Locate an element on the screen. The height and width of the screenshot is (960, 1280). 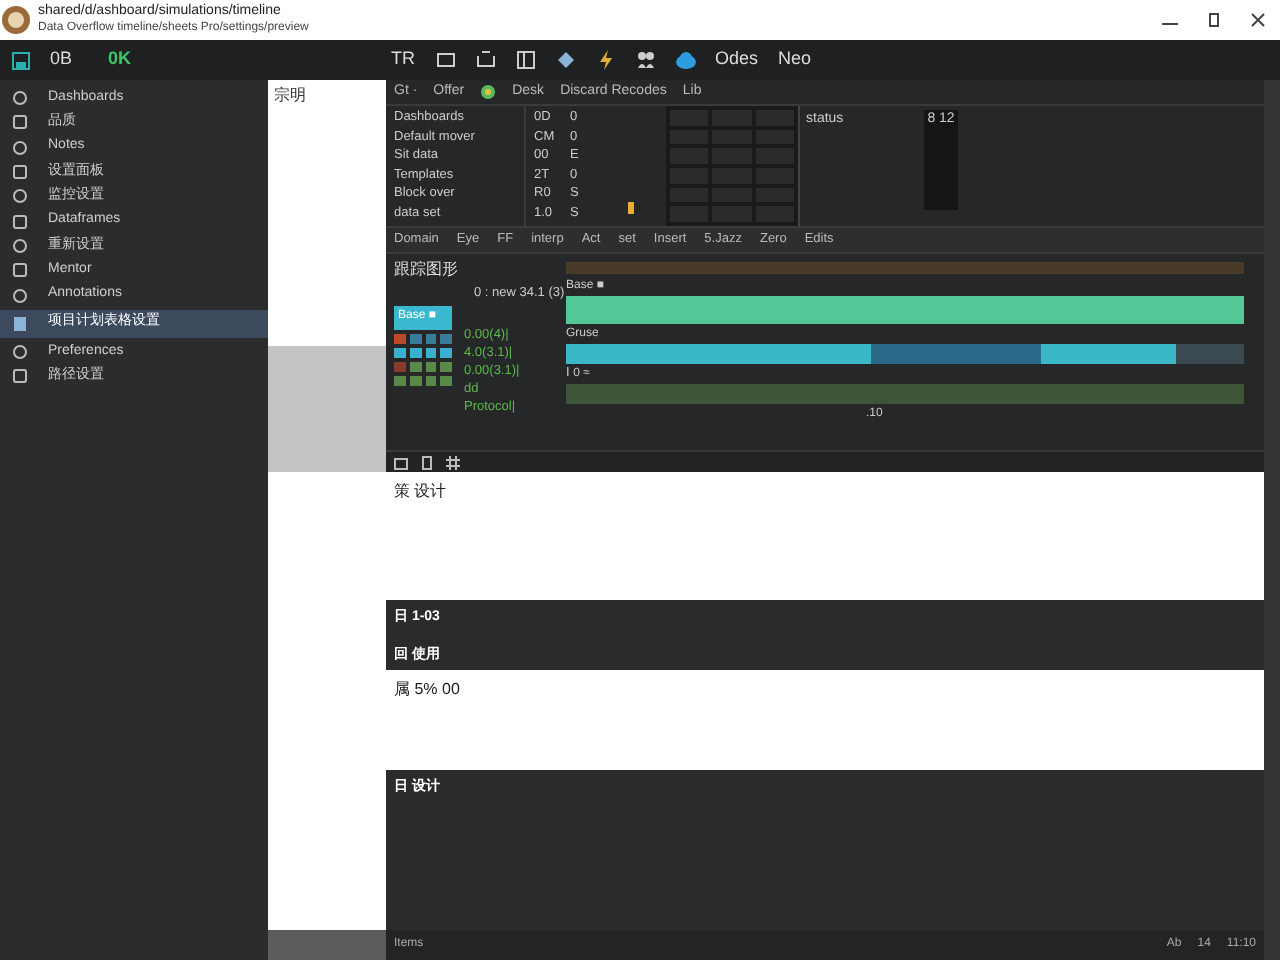
scrollbar is located at coordinates (1272, 520).